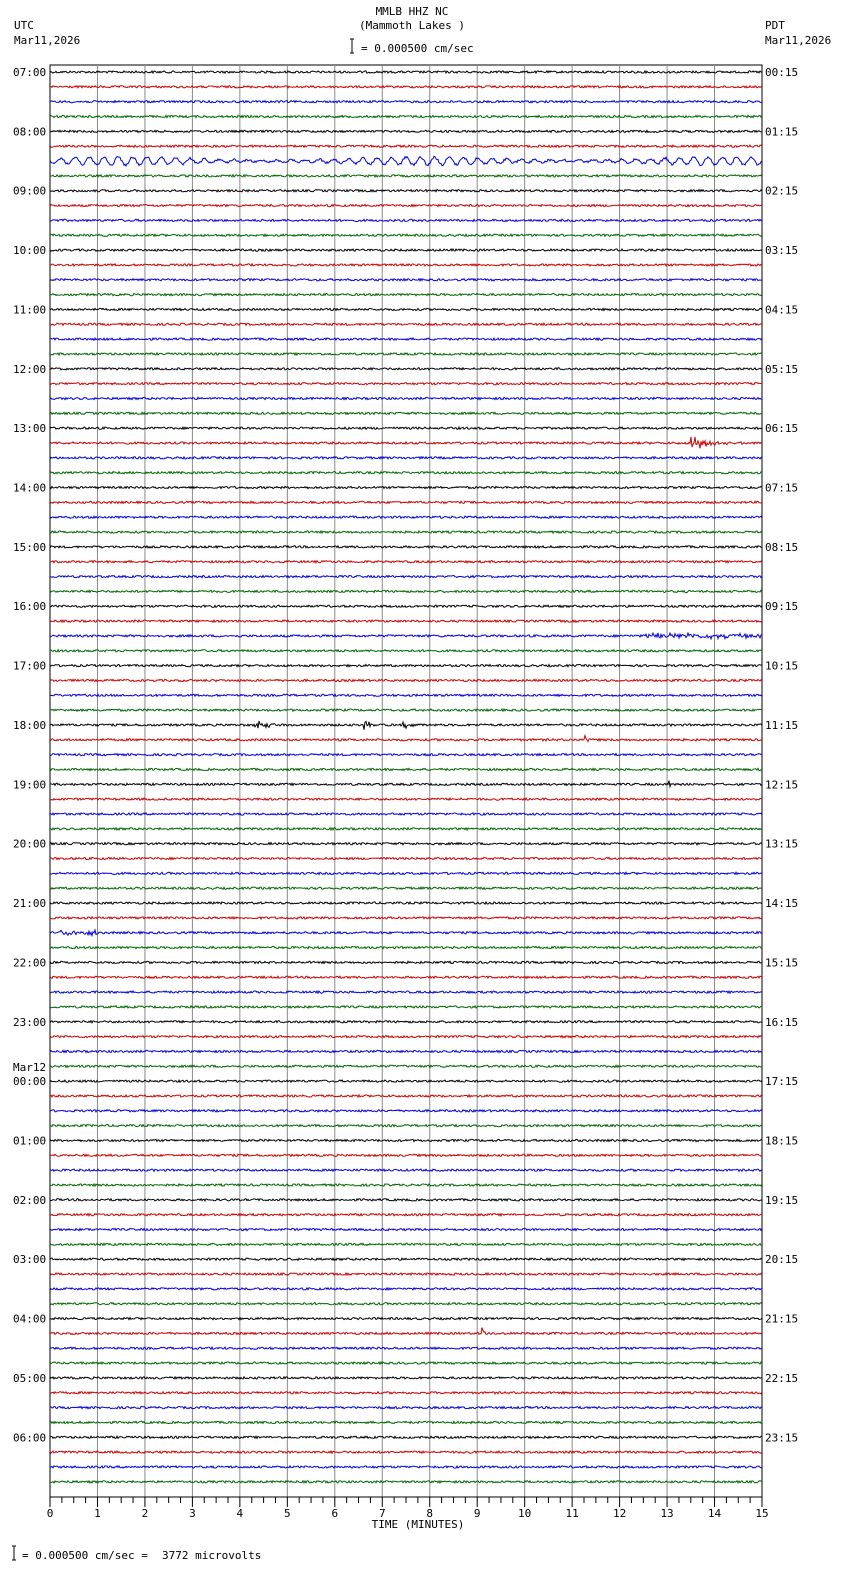  Describe the element at coordinates (29, 1259) in the screenshot. I see `utc-hour-label: 03:00` at that location.